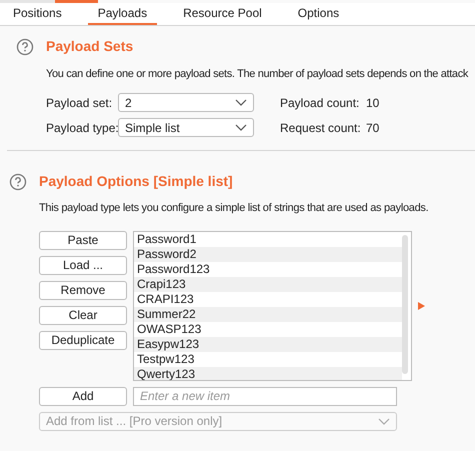  What do you see at coordinates (268, 329) in the screenshot?
I see `list-item: OWASP123` at bounding box center [268, 329].